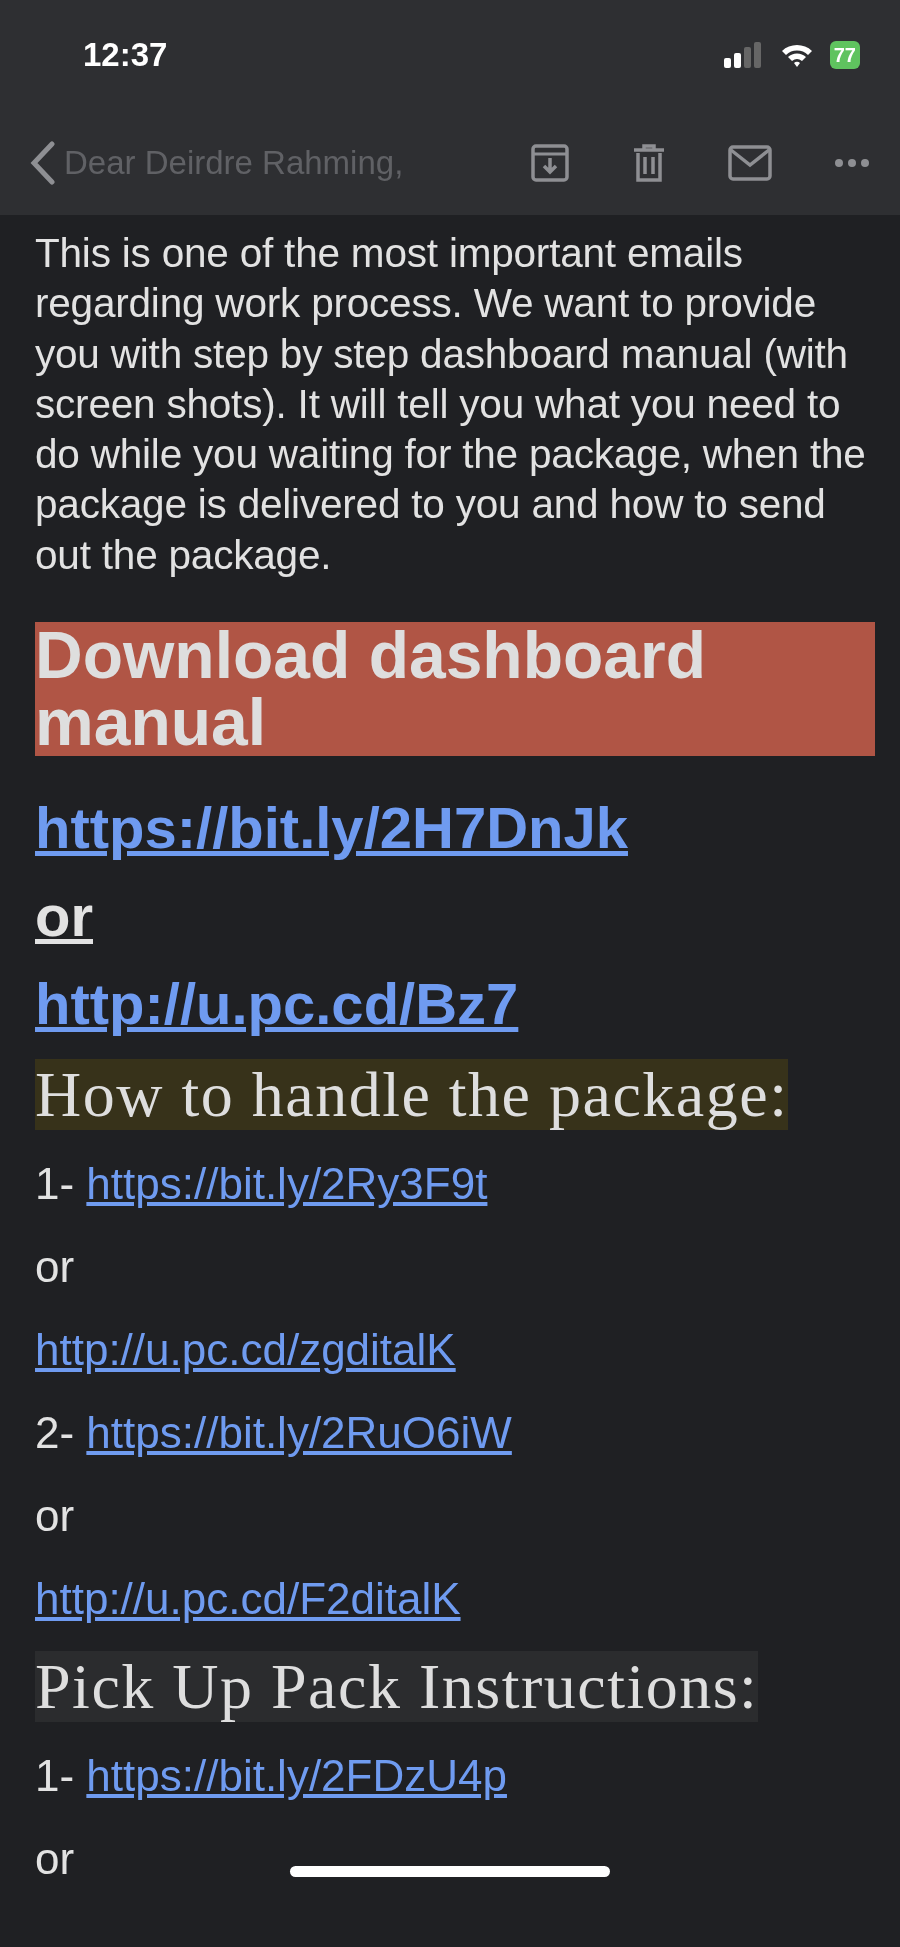 This screenshot has height=1947, width=900. I want to click on back-button, so click(43, 162).